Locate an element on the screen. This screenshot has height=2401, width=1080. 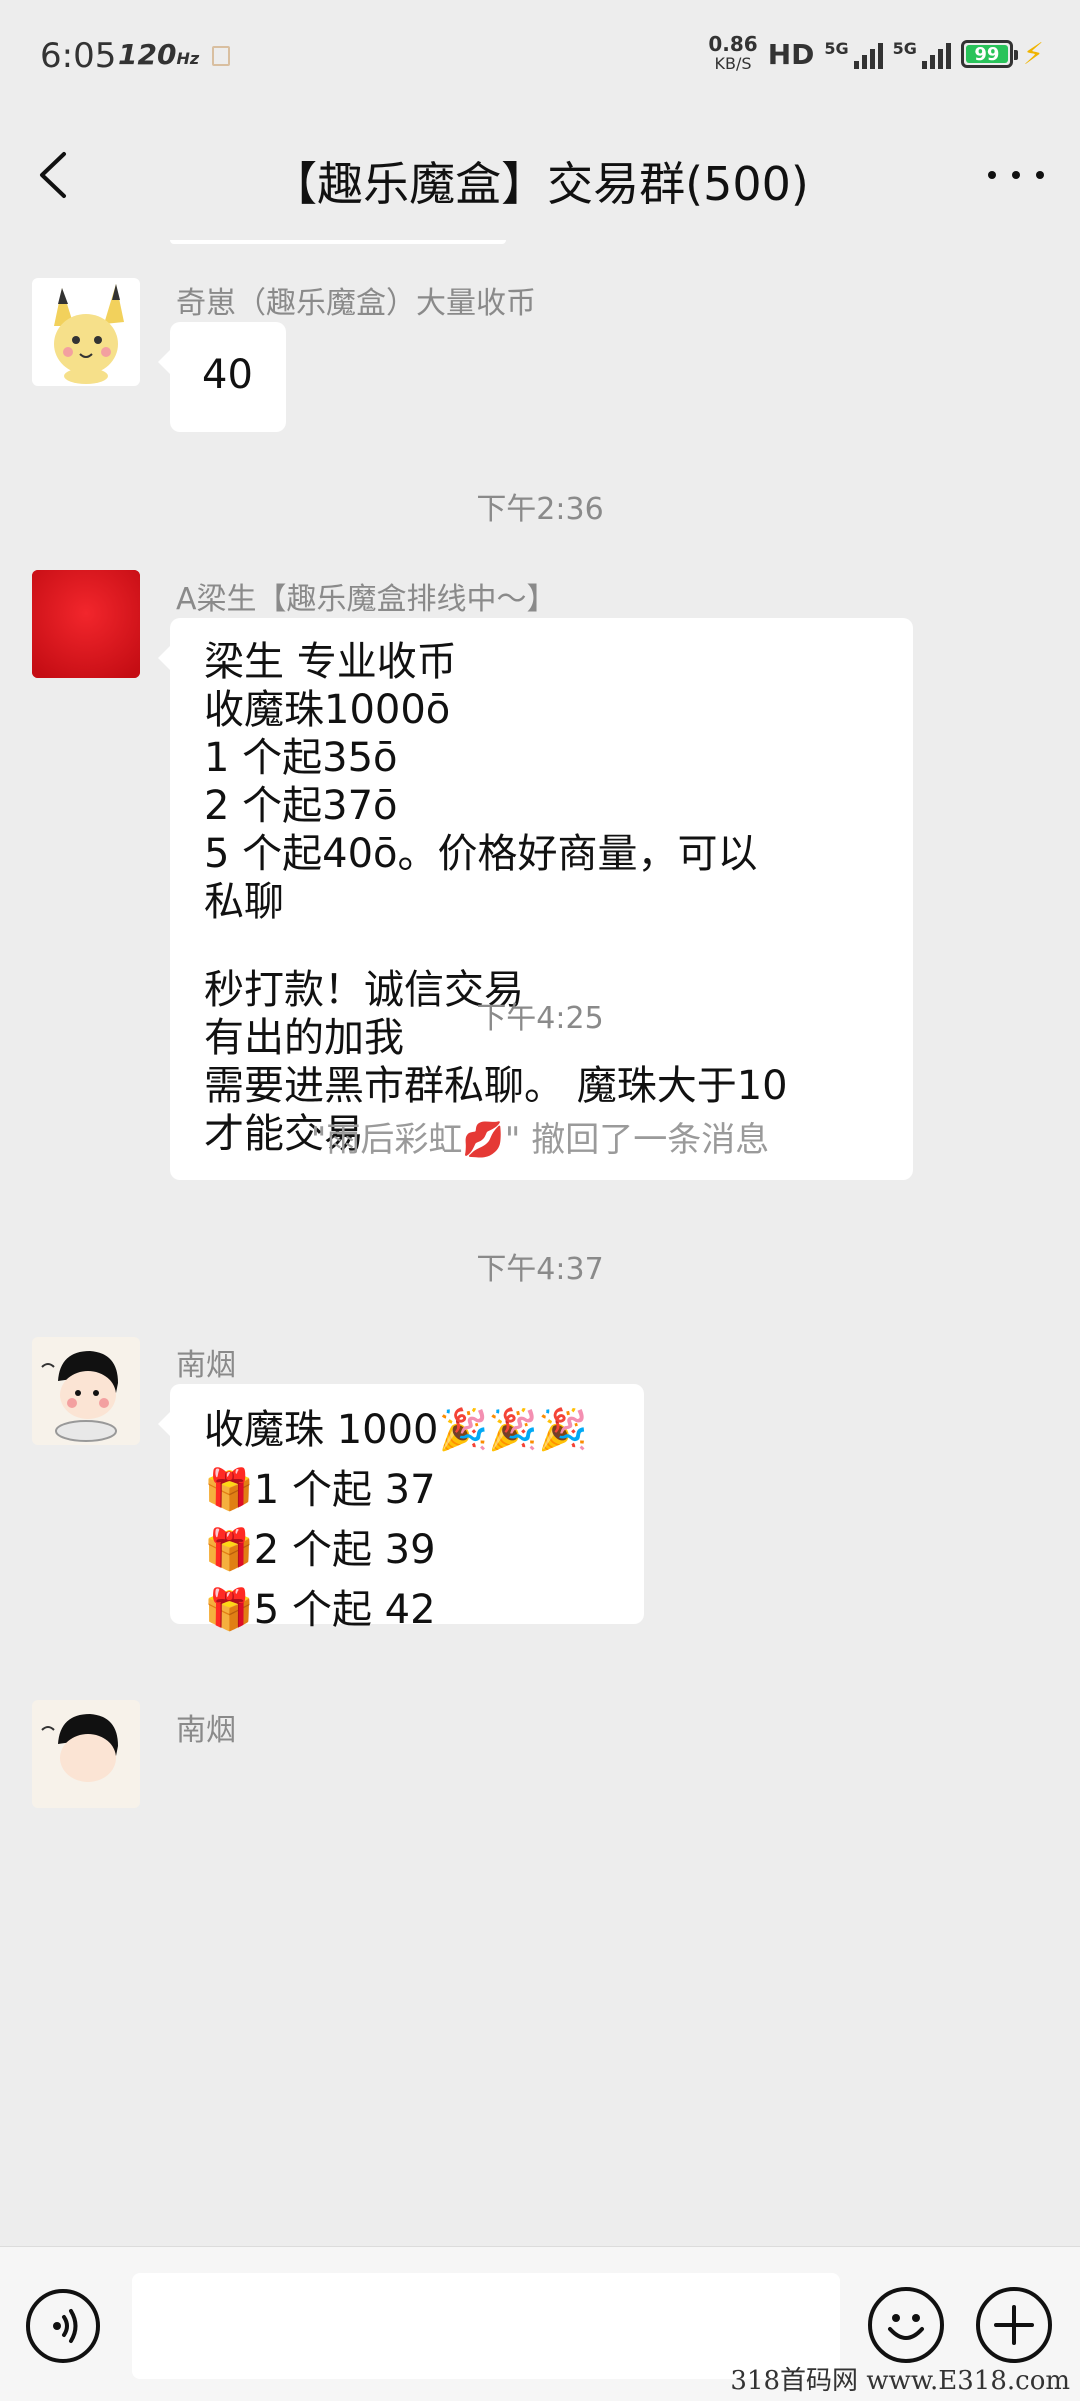
status-time: 6:05 is located at coordinates (78, 56).